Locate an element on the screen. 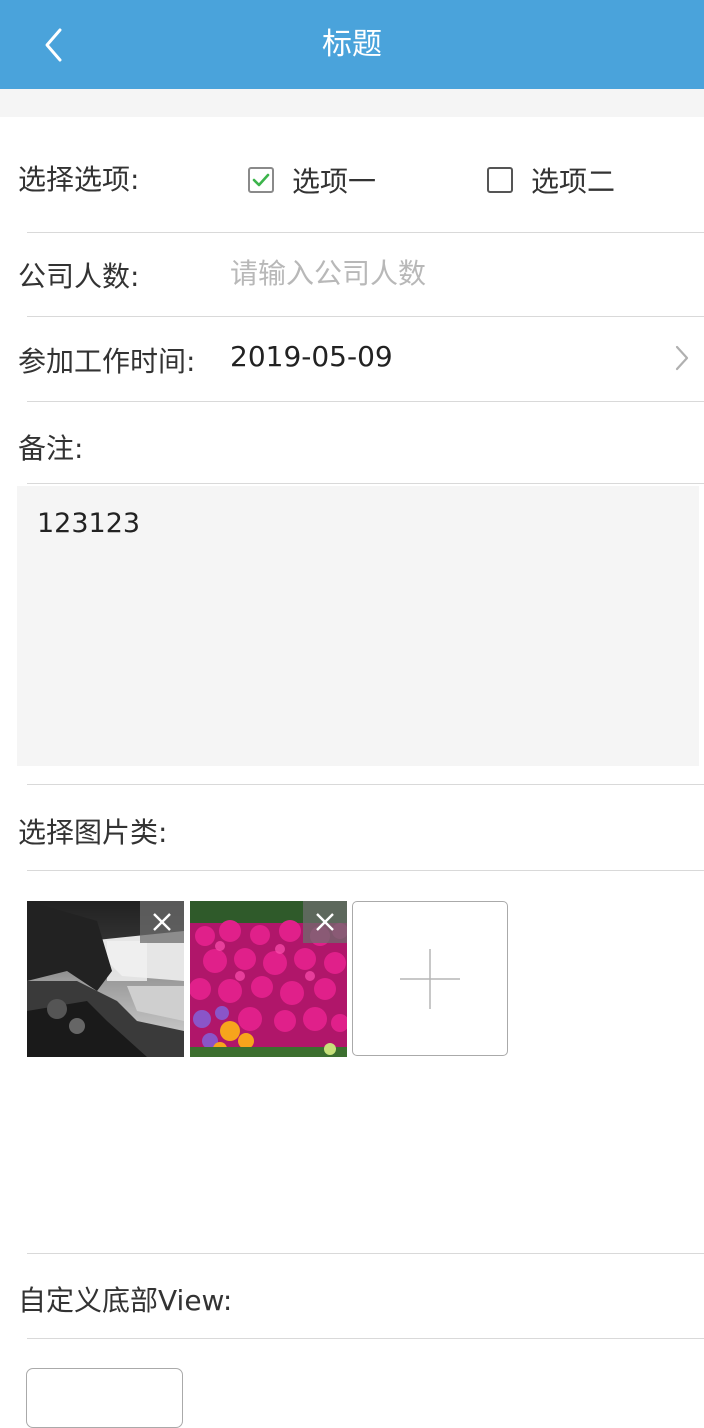 Image resolution: width=704 pixels, height=1428 pixels. header-spacer is located at coordinates (352, 103).